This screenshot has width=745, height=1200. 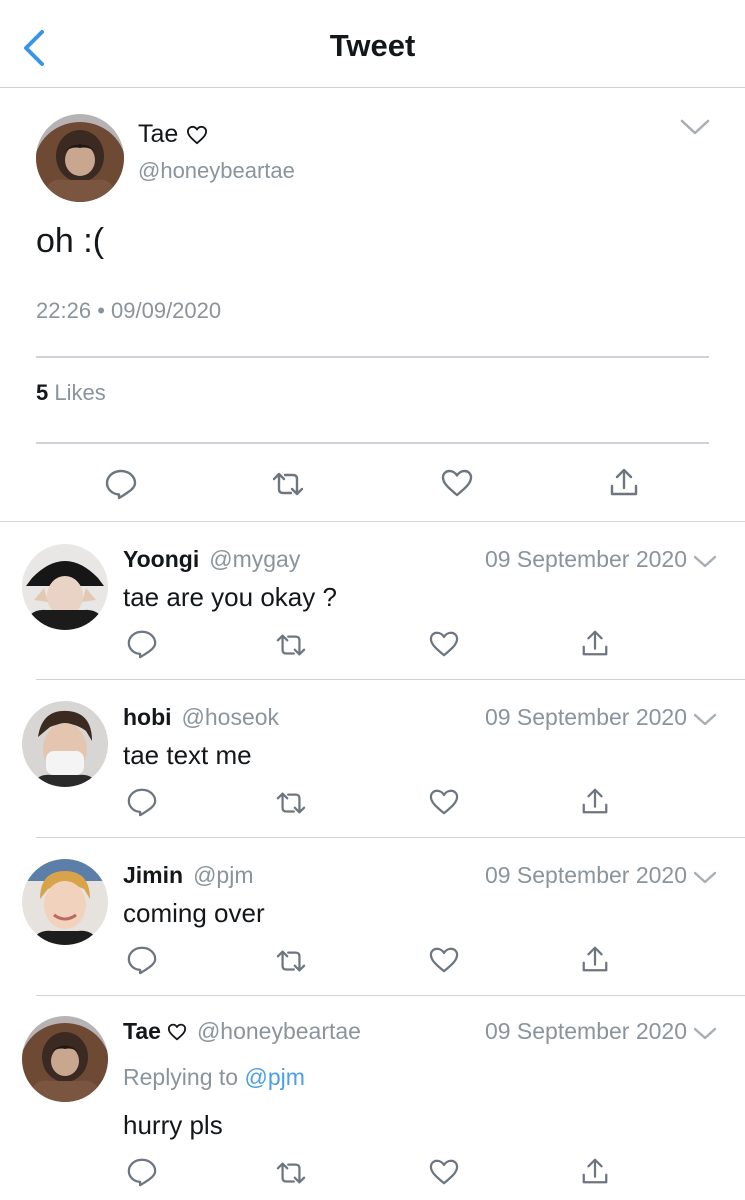 What do you see at coordinates (42, 392) in the screenshot?
I see `likes-count: 5` at bounding box center [42, 392].